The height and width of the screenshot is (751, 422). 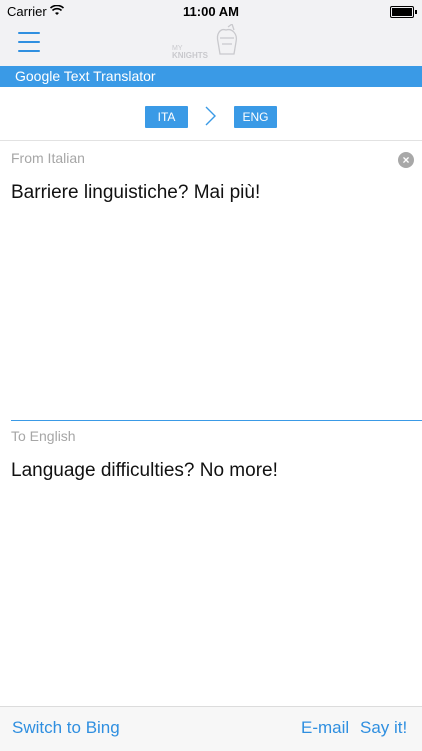 I want to click on chevron-right-icon, so click(x=211, y=116).